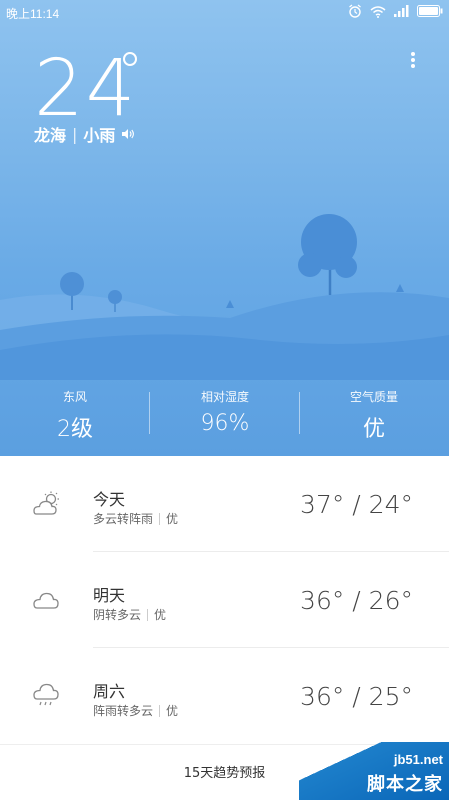 The height and width of the screenshot is (800, 449). What do you see at coordinates (130, 59) in the screenshot?
I see `degree-symbol` at bounding box center [130, 59].